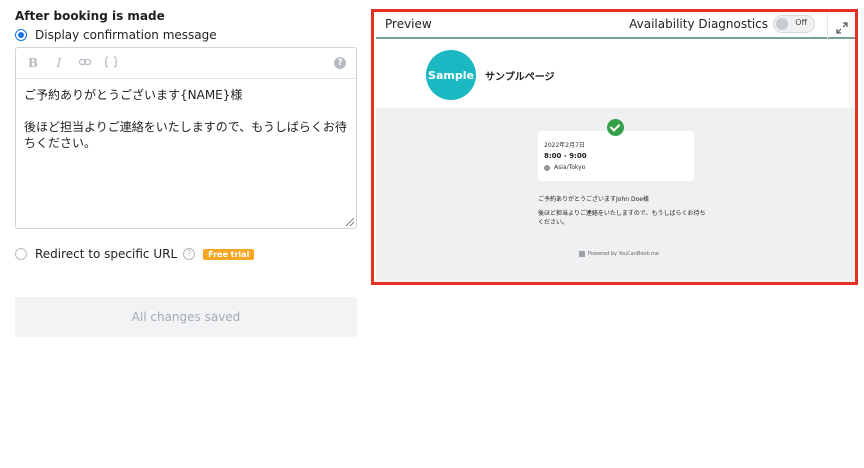  What do you see at coordinates (111, 63) in the screenshot?
I see `variables-icon` at bounding box center [111, 63].